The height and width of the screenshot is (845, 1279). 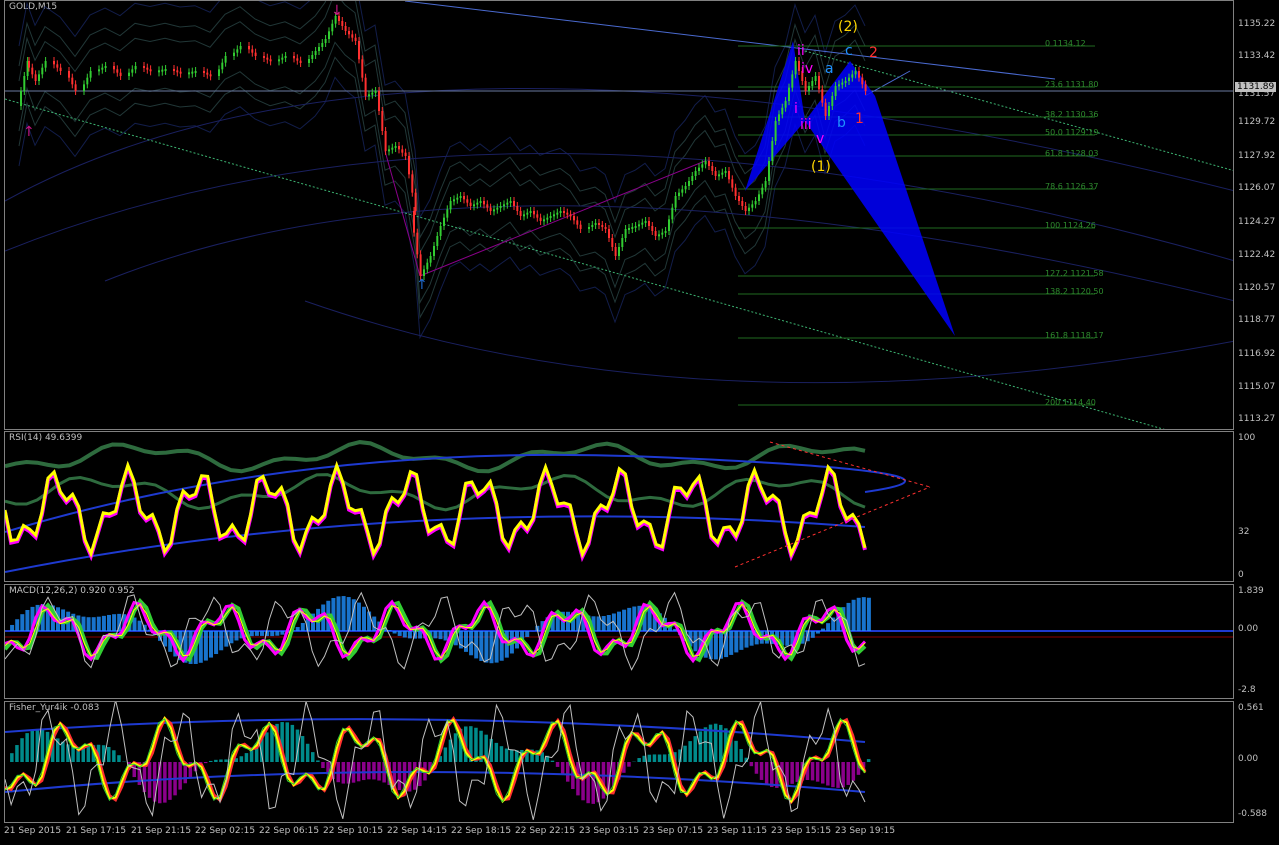 I want to click on current-price-tag: 1131.89, so click(x=1256, y=87).